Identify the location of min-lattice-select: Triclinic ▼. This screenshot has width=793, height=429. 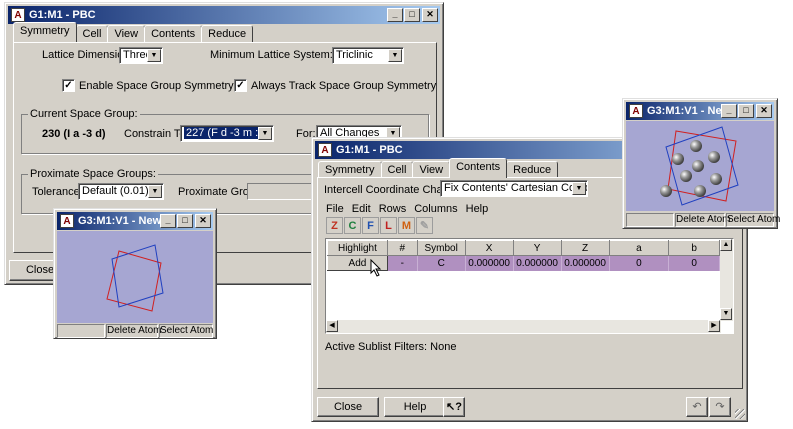
(368, 55).